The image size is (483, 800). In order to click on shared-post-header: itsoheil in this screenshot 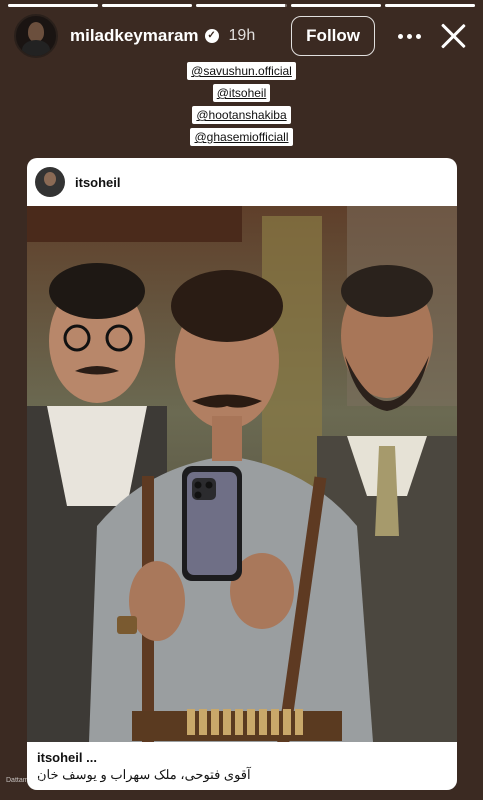, I will do `click(242, 182)`.